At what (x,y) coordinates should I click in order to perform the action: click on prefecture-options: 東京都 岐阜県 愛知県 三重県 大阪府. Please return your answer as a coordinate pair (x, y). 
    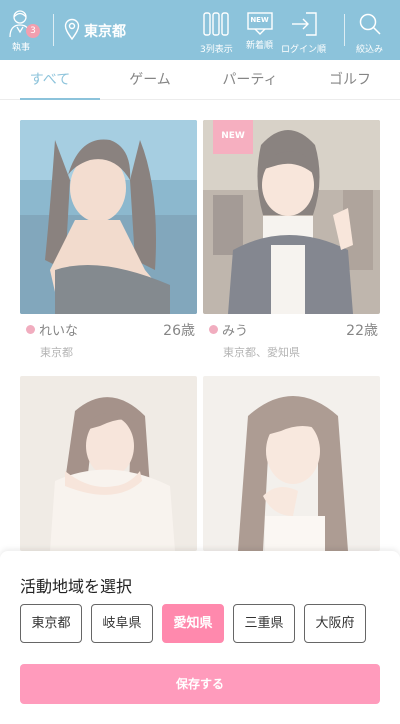
    Looking at the image, I should click on (193, 623).